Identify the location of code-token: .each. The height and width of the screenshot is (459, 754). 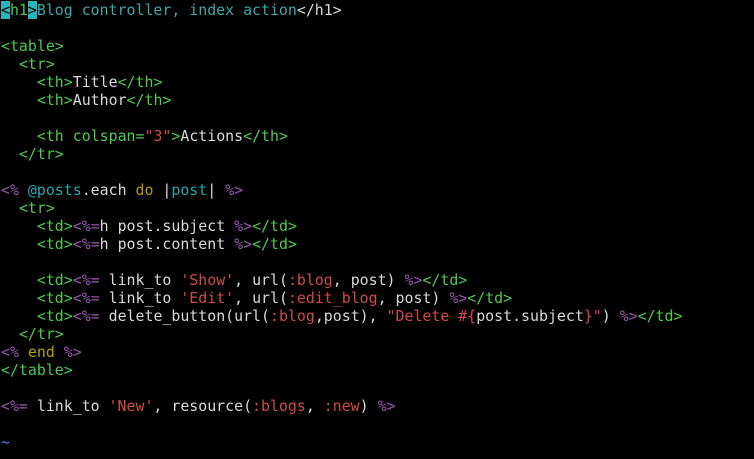
(108, 190).